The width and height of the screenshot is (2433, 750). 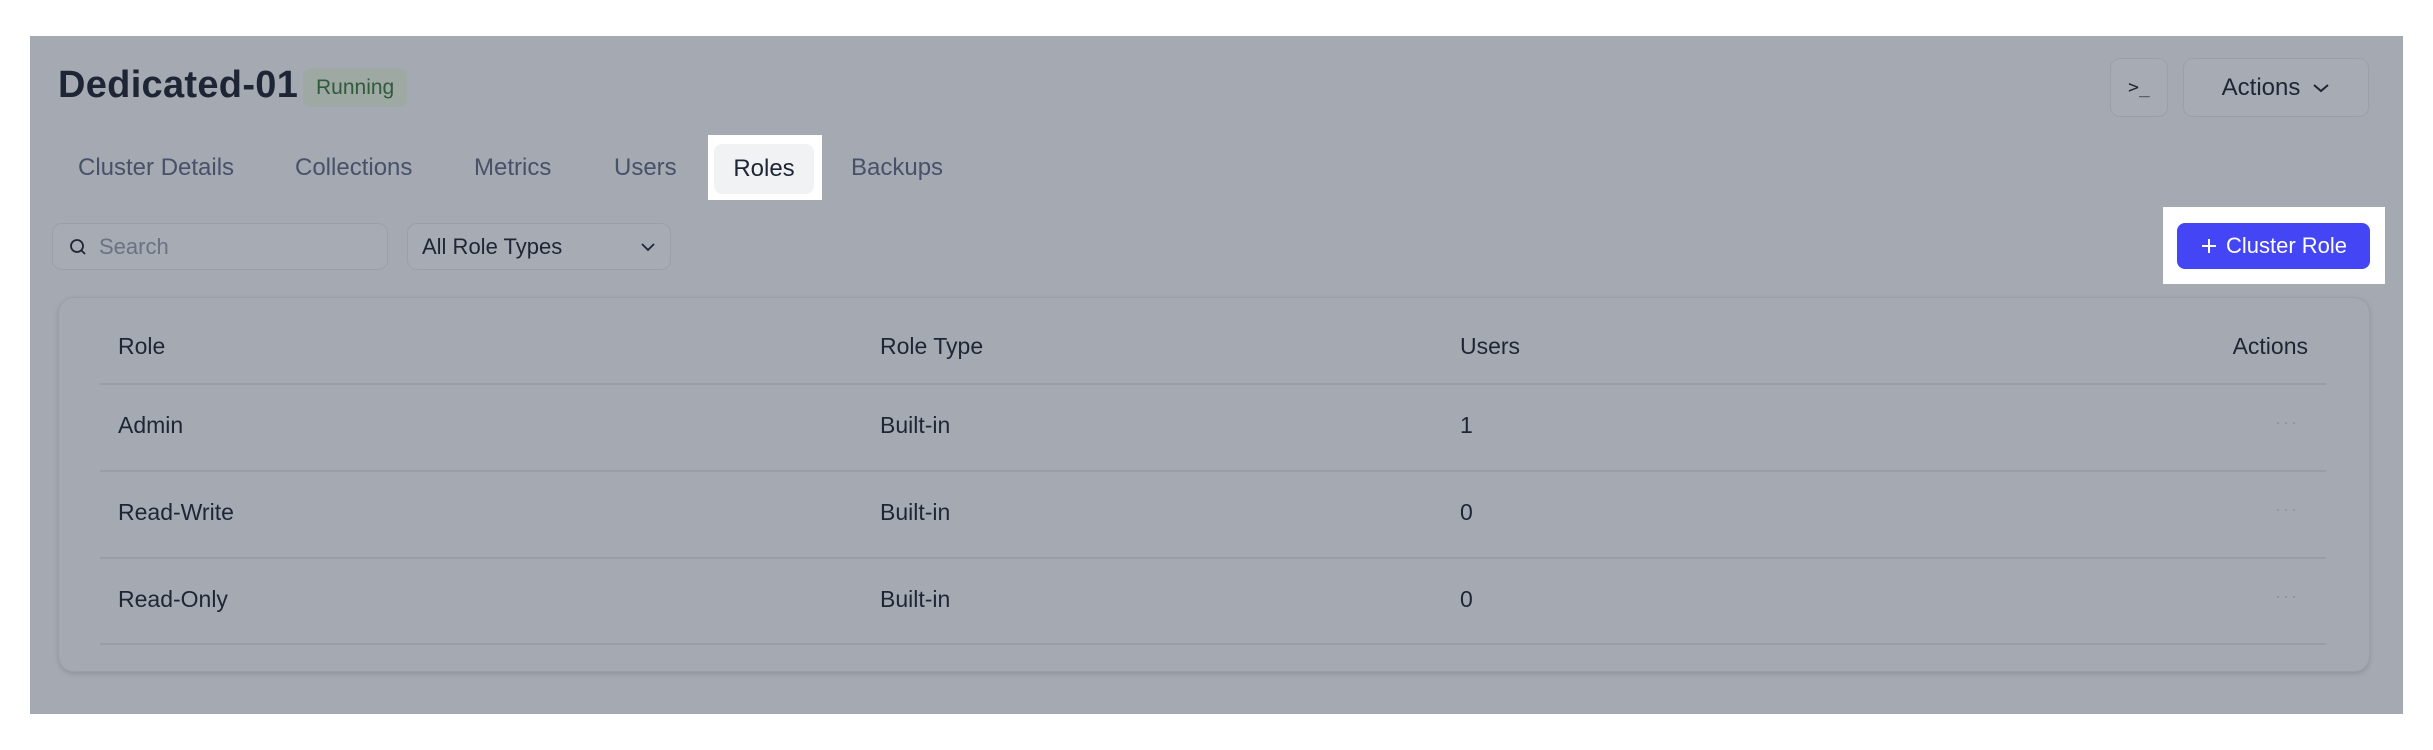 I want to click on column-header-actions: Actions, so click(x=2270, y=346).